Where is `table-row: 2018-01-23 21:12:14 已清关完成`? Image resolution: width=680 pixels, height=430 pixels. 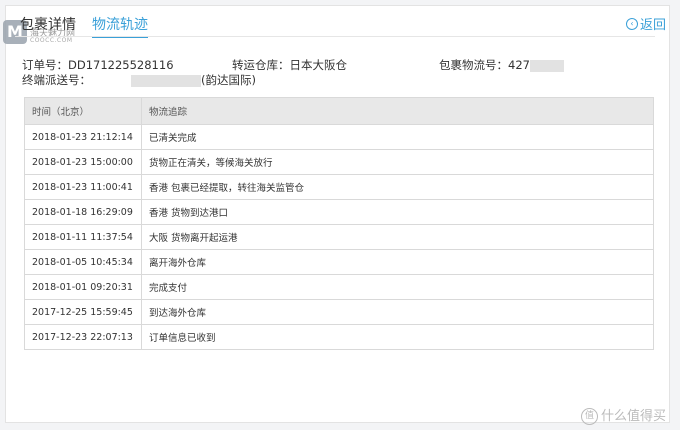 table-row: 2018-01-23 21:12:14 已清关完成 is located at coordinates (339, 137).